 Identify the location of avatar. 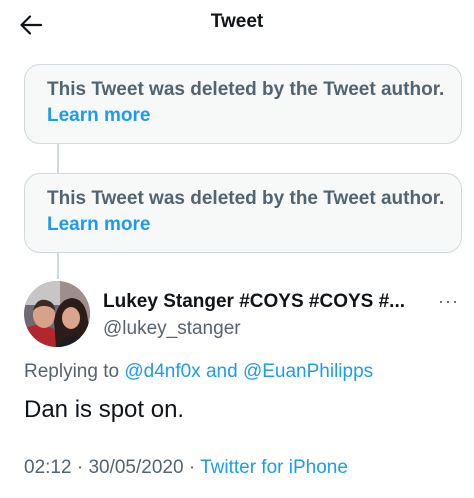
(57, 314).